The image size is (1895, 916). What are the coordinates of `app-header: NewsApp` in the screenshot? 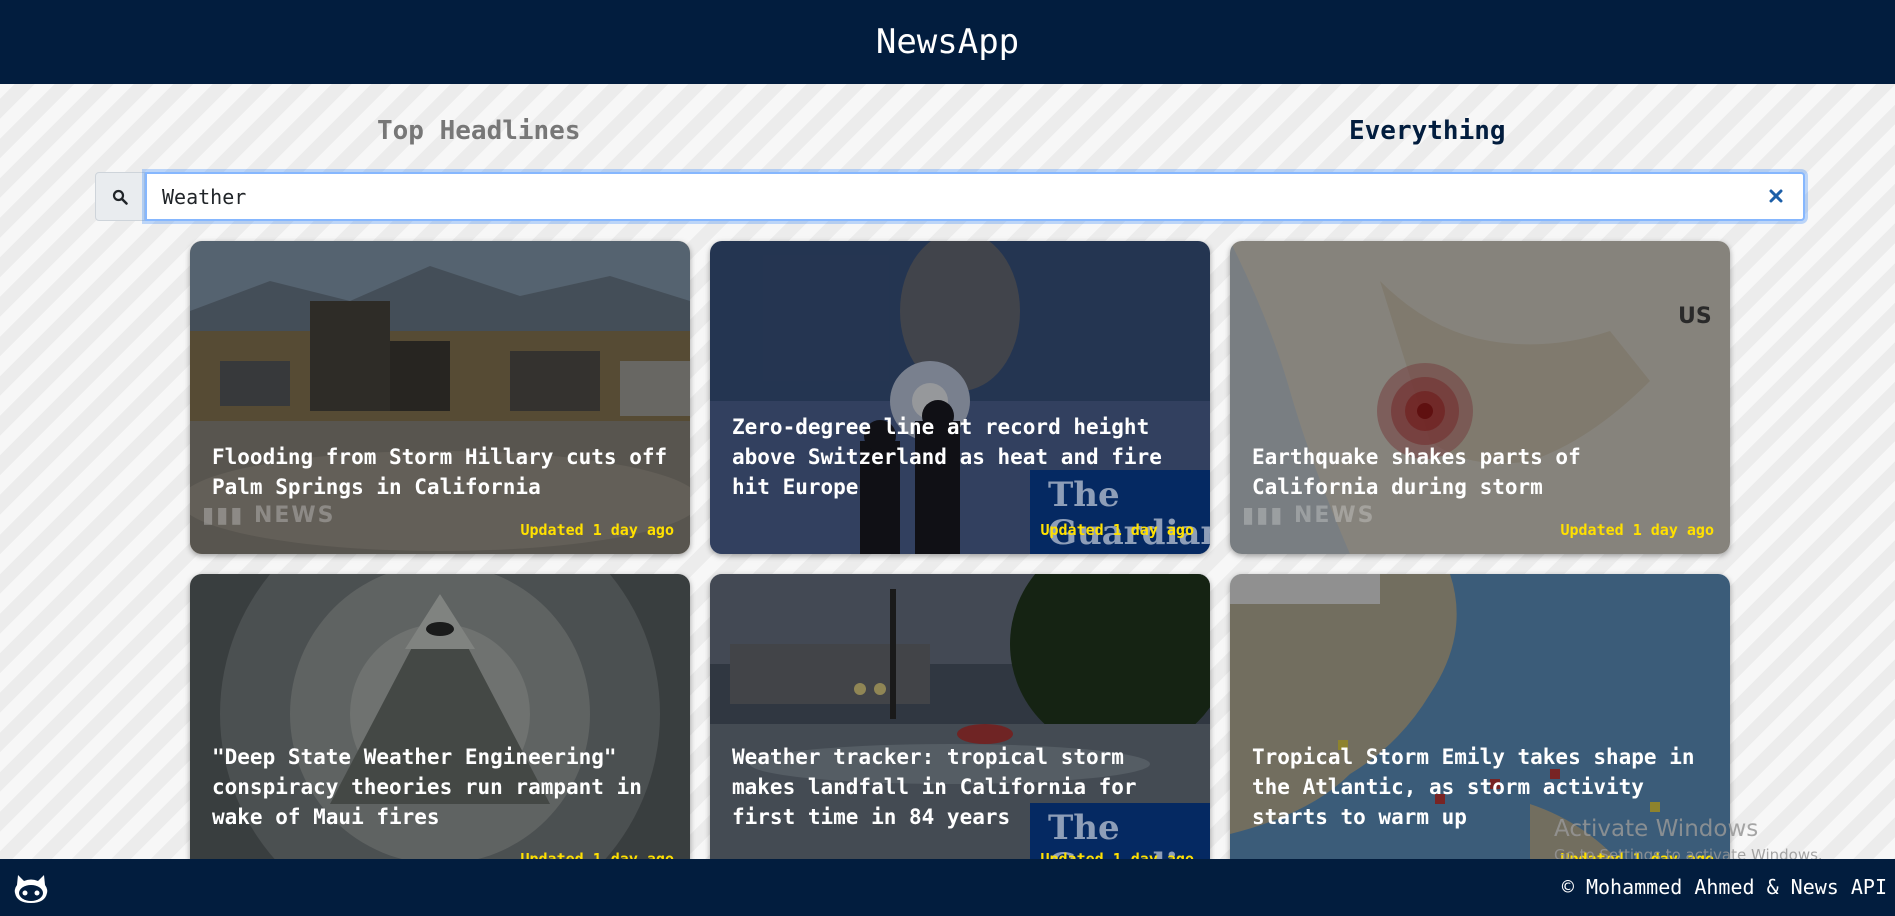 It's located at (947, 42).